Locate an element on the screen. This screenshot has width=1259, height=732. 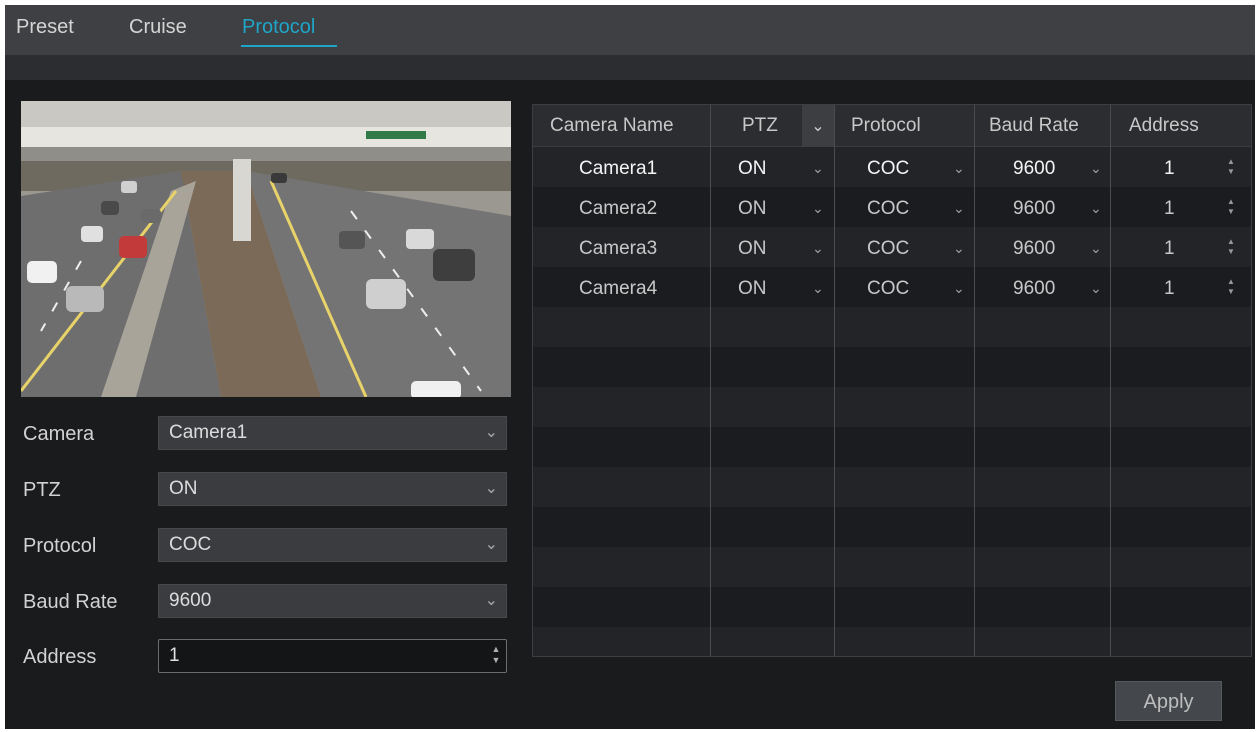
column-header-protocol: Protocol is located at coordinates (886, 126).